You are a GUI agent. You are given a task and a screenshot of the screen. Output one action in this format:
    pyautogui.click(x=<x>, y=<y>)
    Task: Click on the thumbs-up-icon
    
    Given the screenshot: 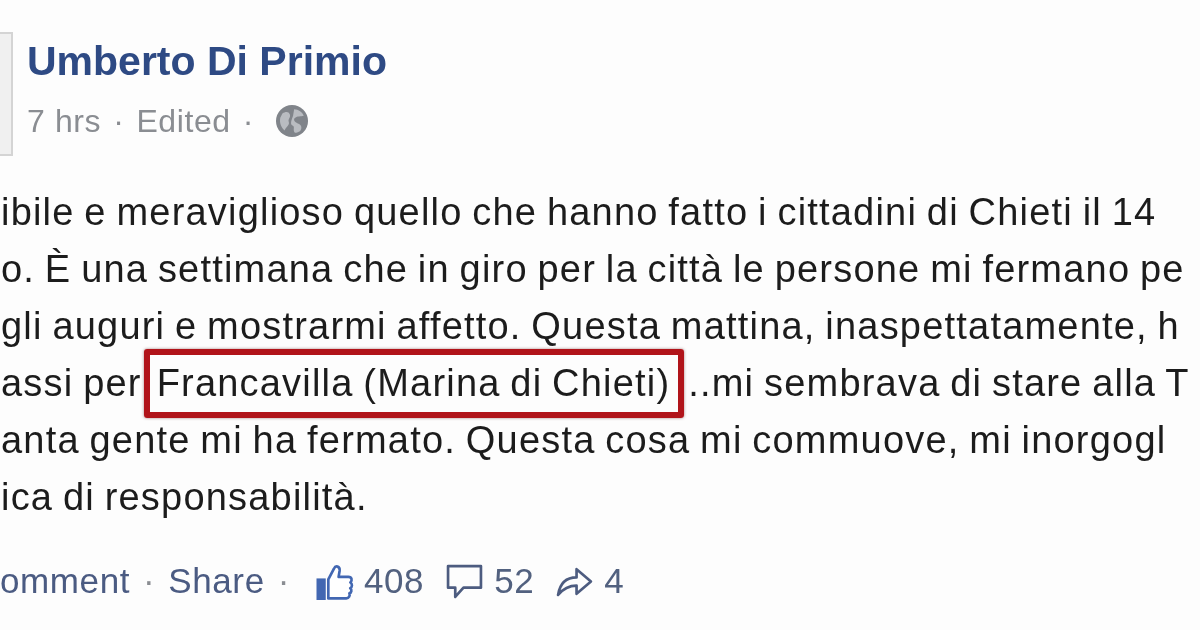 What is the action you would take?
    pyautogui.click(x=334, y=581)
    